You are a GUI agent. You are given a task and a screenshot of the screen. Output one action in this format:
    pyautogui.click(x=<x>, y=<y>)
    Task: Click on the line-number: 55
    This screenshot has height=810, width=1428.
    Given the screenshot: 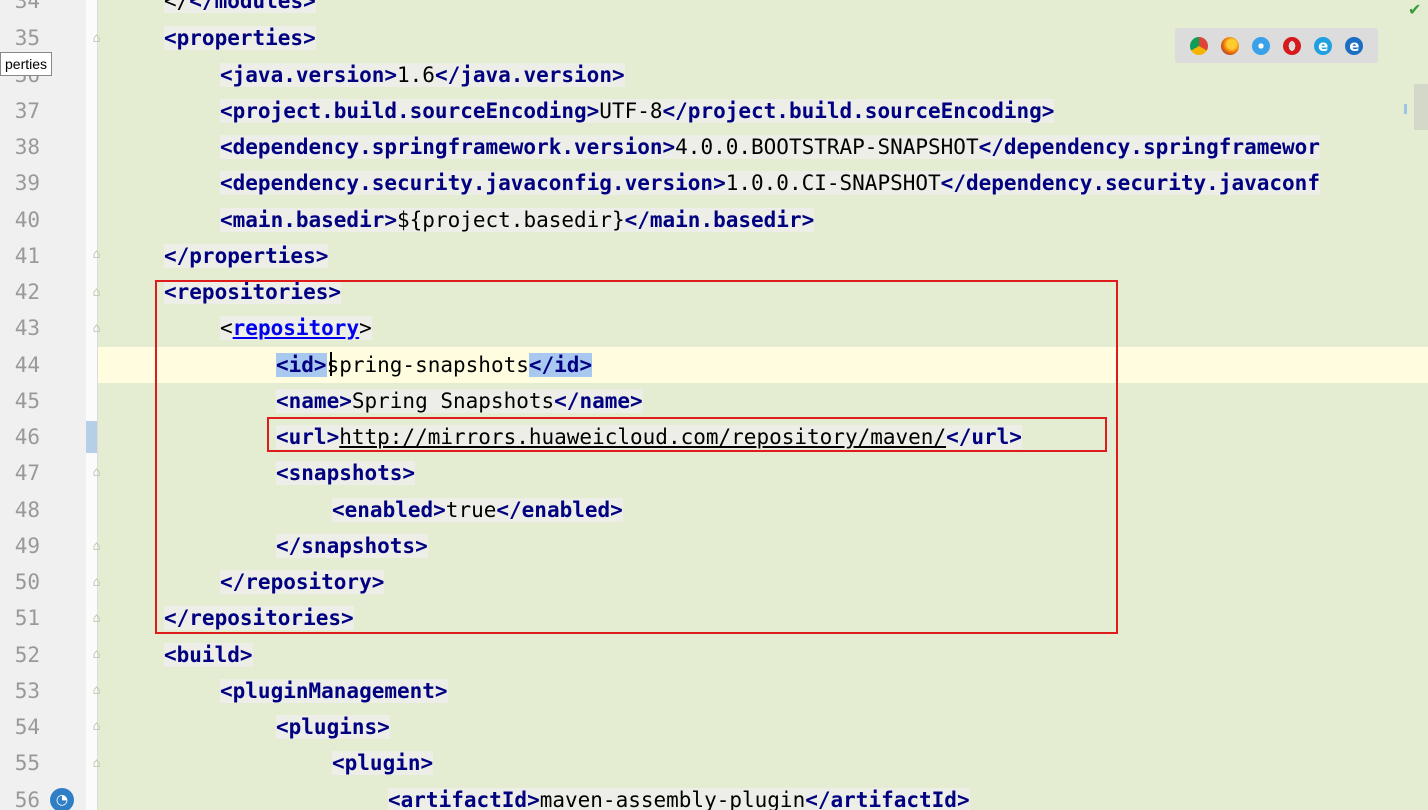 What is the action you would take?
    pyautogui.click(x=27, y=763)
    